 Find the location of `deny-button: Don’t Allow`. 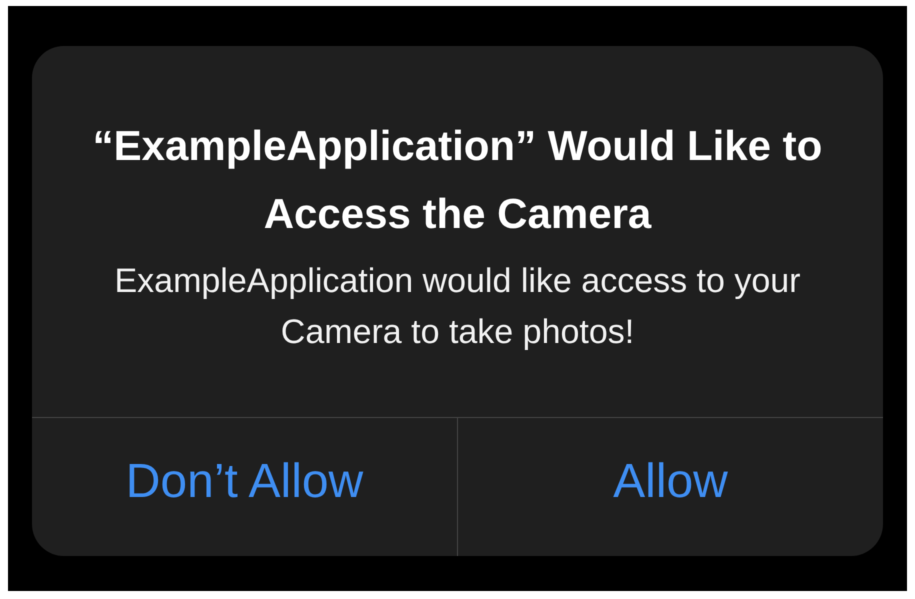

deny-button: Don’t Allow is located at coordinates (244, 487).